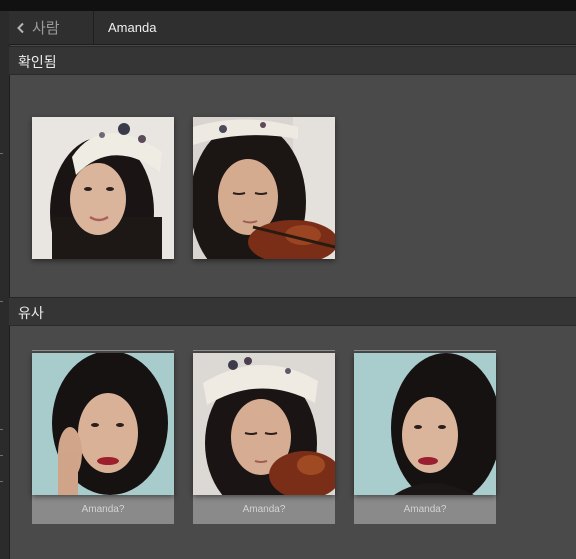 The width and height of the screenshot is (576, 559). What do you see at coordinates (37, 62) in the screenshot?
I see `section-label-confirmed: 확인됨` at bounding box center [37, 62].